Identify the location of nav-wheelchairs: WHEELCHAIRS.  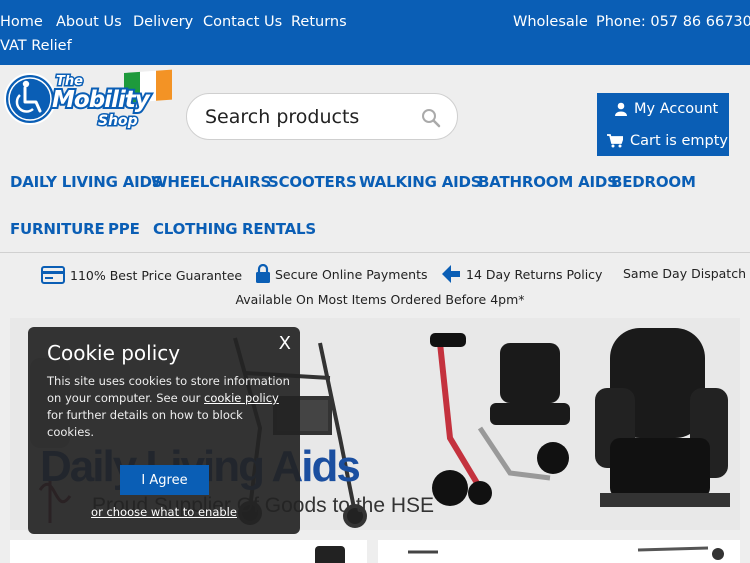
(211, 182).